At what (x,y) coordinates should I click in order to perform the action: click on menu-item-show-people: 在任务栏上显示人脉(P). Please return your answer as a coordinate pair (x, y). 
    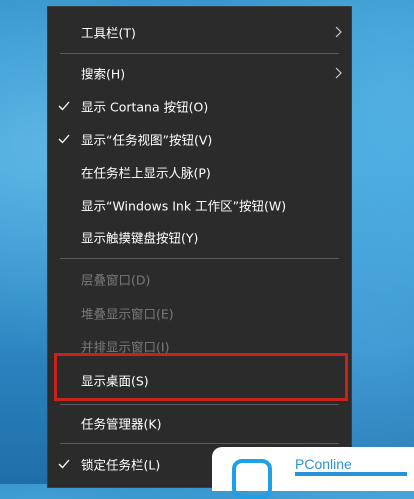
    Looking at the image, I should click on (199, 172).